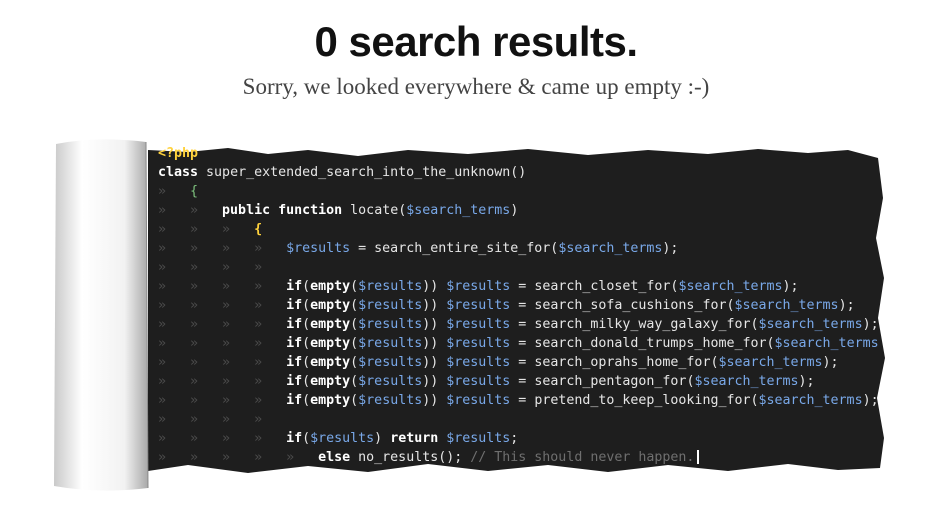 The width and height of the screenshot is (952, 527). Describe the element at coordinates (178, 153) in the screenshot. I see `php-open-tag: <?php` at that location.